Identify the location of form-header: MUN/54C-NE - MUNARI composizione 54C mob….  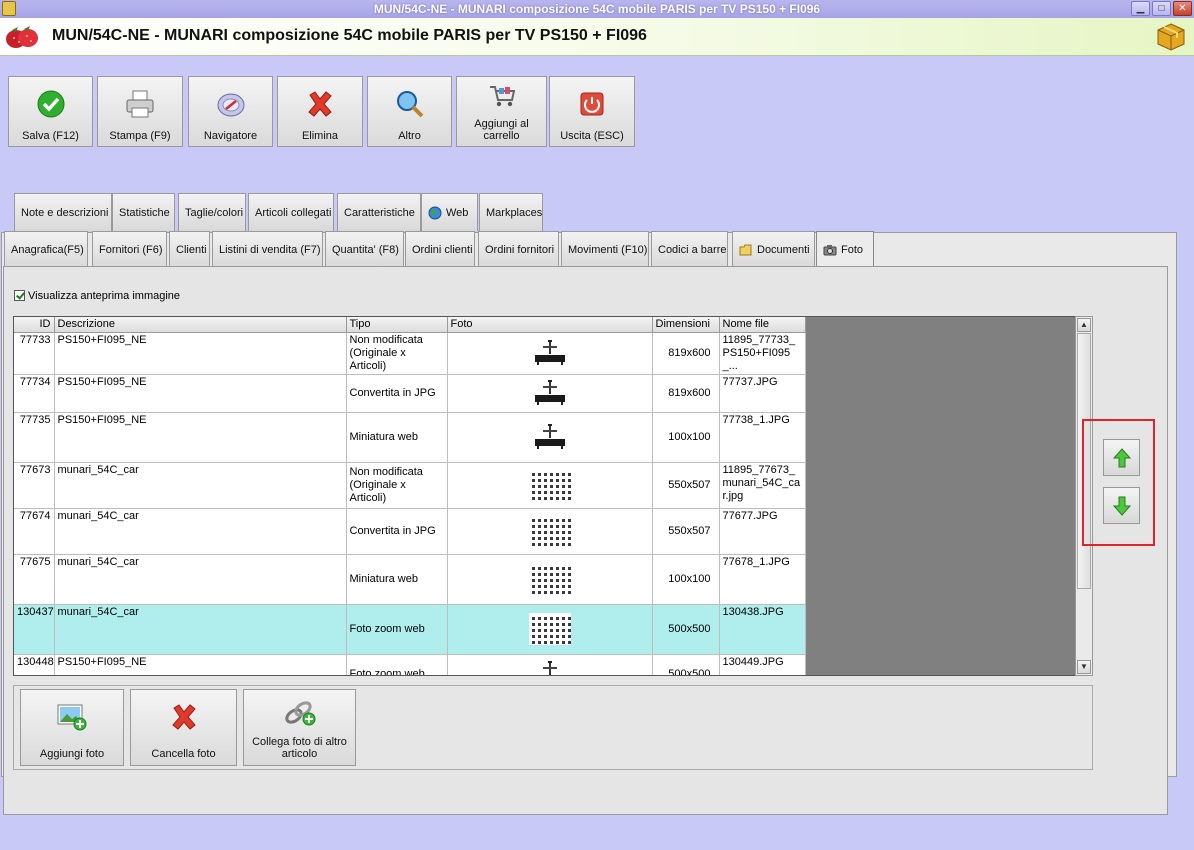
(597, 37).